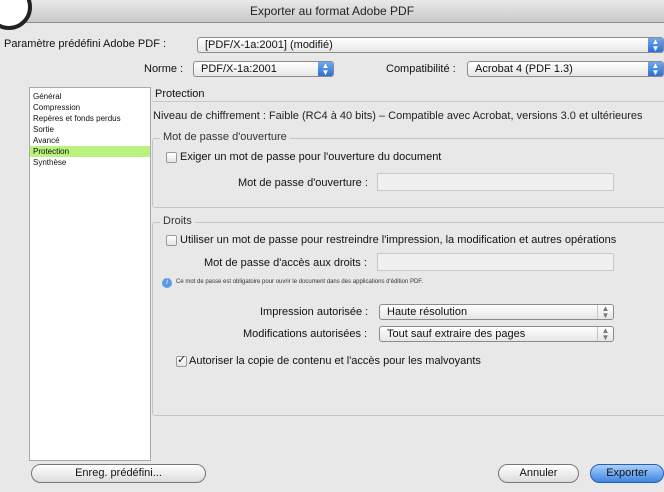 The width and height of the screenshot is (664, 492). What do you see at coordinates (90, 140) in the screenshot?
I see `sidebar-item-advanced: Avancé` at bounding box center [90, 140].